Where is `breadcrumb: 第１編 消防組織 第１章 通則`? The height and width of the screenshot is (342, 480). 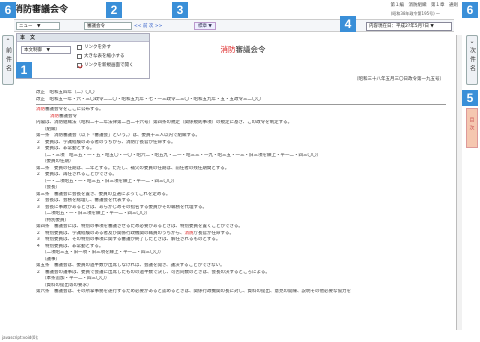
breadcrumb: 第１編 消防組織 第１章 通則 is located at coordinates (424, 5).